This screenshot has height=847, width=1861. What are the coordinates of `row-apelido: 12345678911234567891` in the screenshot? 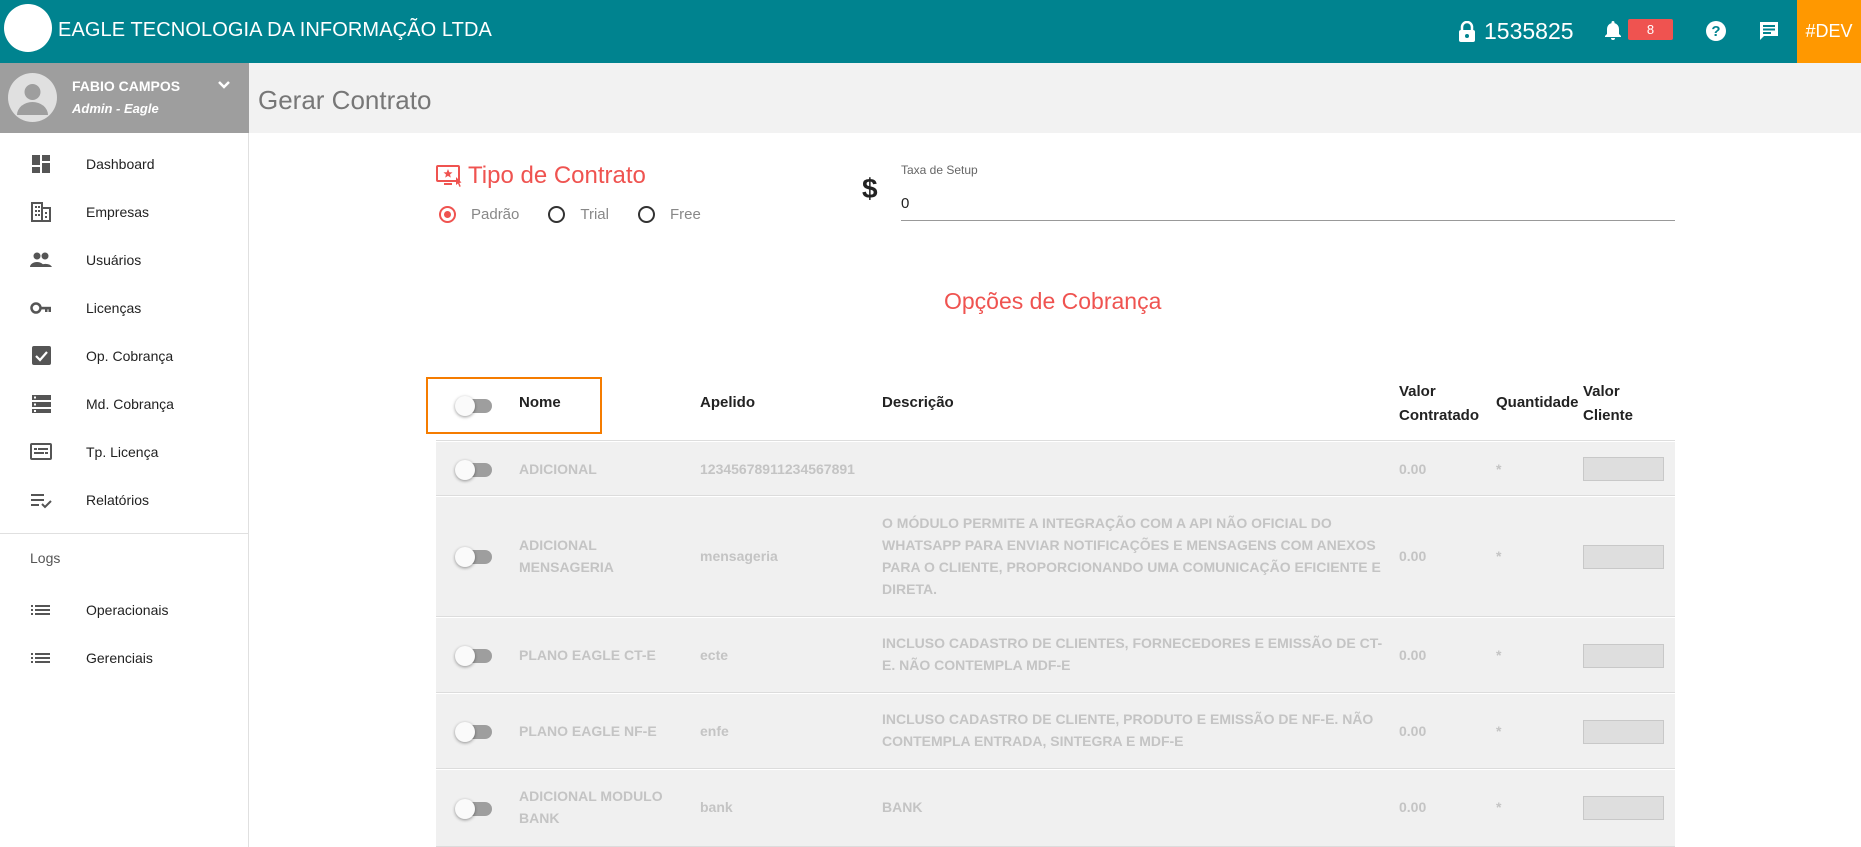 It's located at (777, 469).